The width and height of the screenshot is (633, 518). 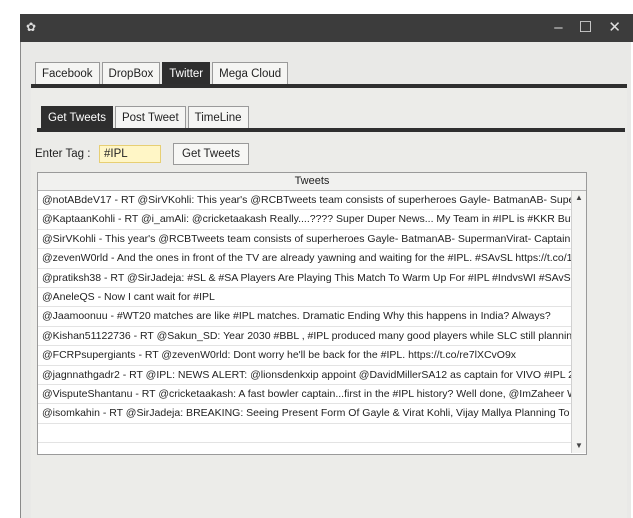 What do you see at coordinates (211, 154) in the screenshot?
I see `get-tweets-button: Get Tweets` at bounding box center [211, 154].